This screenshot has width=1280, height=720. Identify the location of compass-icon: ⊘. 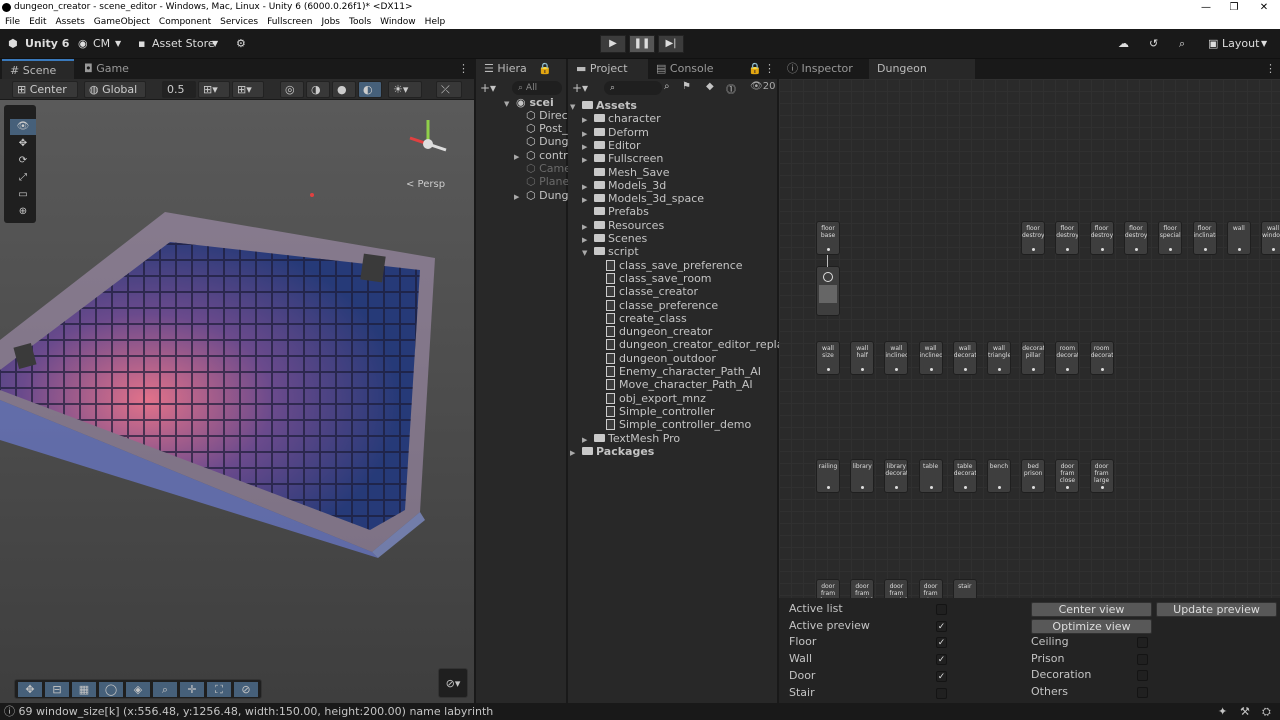
(246, 689).